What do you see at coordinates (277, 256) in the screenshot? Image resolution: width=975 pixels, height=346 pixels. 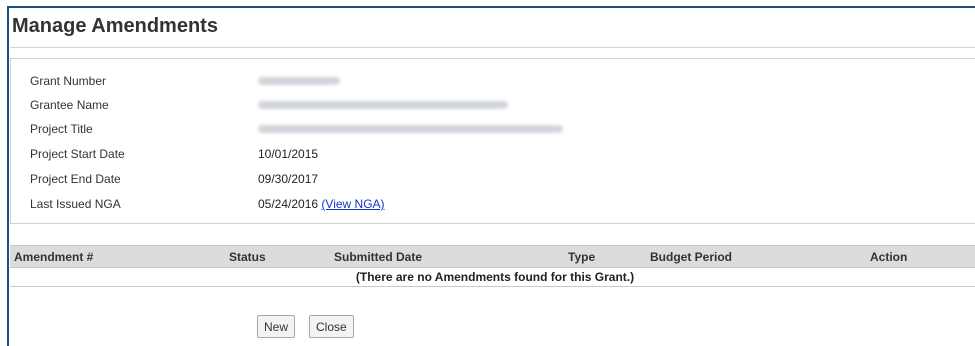 I see `column-header-status: Status` at bounding box center [277, 256].